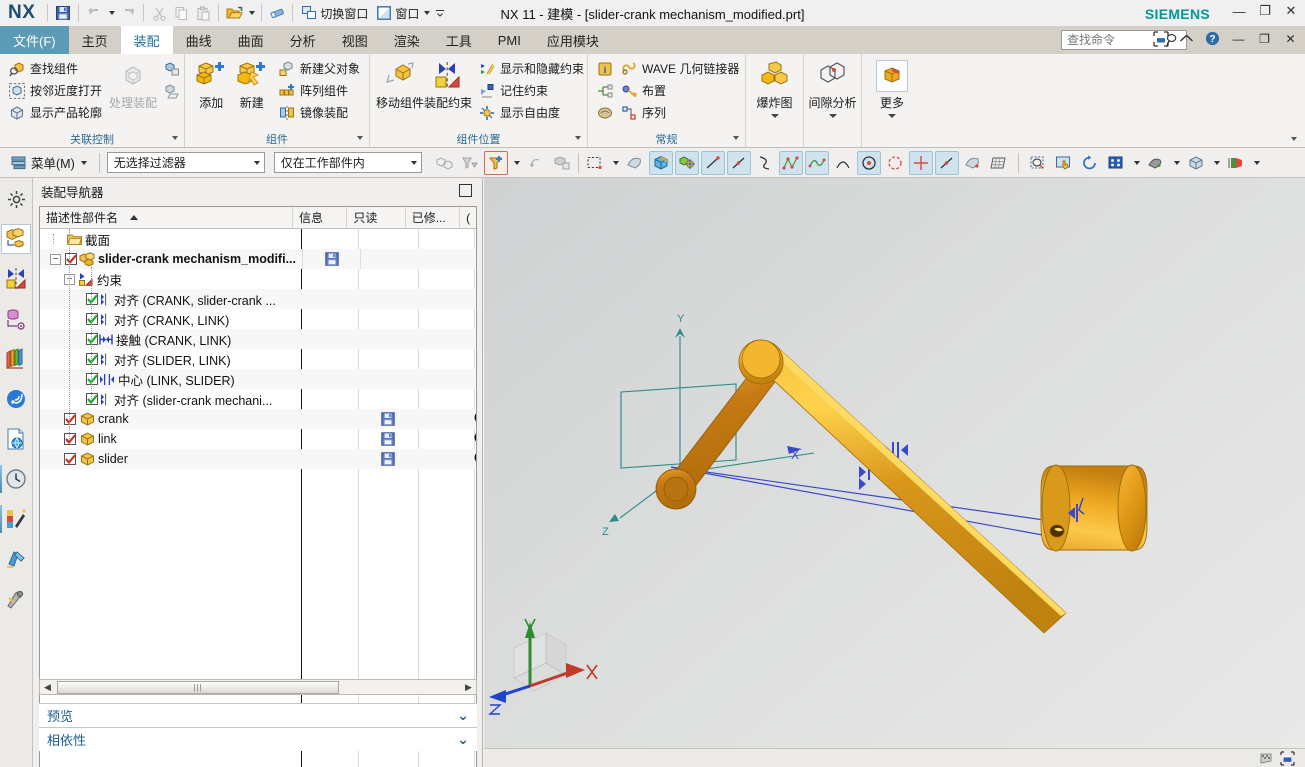 The width and height of the screenshot is (1305, 767). Describe the element at coordinates (1266, 758) in the screenshot. I see `checker-icon` at that location.